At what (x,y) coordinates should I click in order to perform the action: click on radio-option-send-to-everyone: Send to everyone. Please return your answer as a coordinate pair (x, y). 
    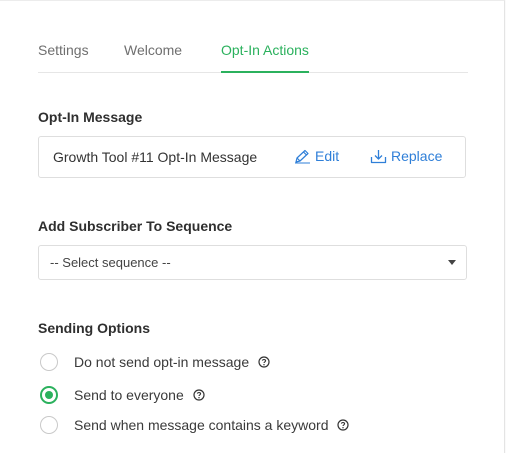
    Looking at the image, I should click on (122, 395).